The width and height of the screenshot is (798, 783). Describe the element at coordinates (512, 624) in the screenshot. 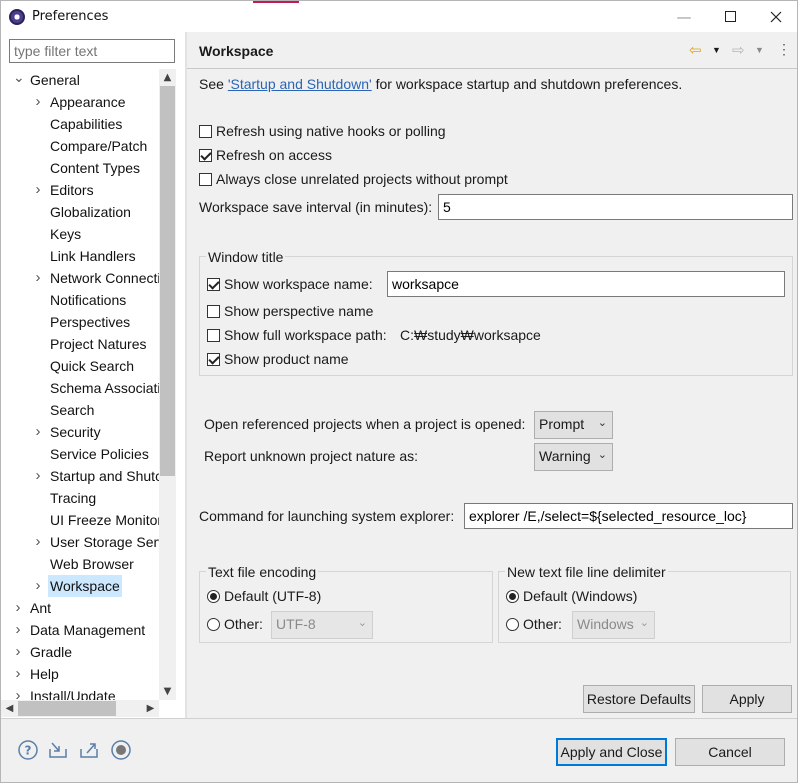

I see `delimiter-other-radio` at that location.